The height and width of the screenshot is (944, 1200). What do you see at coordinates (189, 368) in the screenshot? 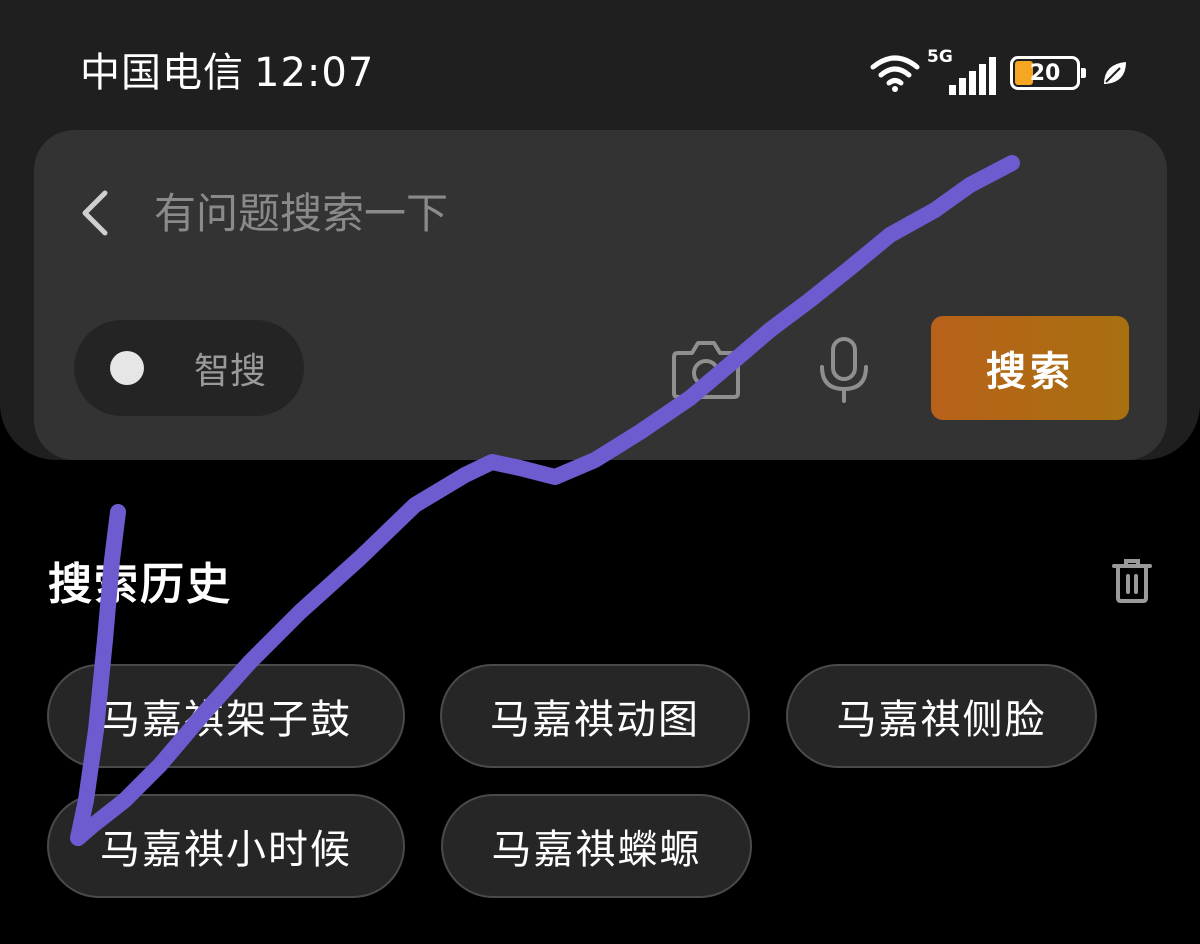
I see `smart-search-toggle: 智搜` at bounding box center [189, 368].